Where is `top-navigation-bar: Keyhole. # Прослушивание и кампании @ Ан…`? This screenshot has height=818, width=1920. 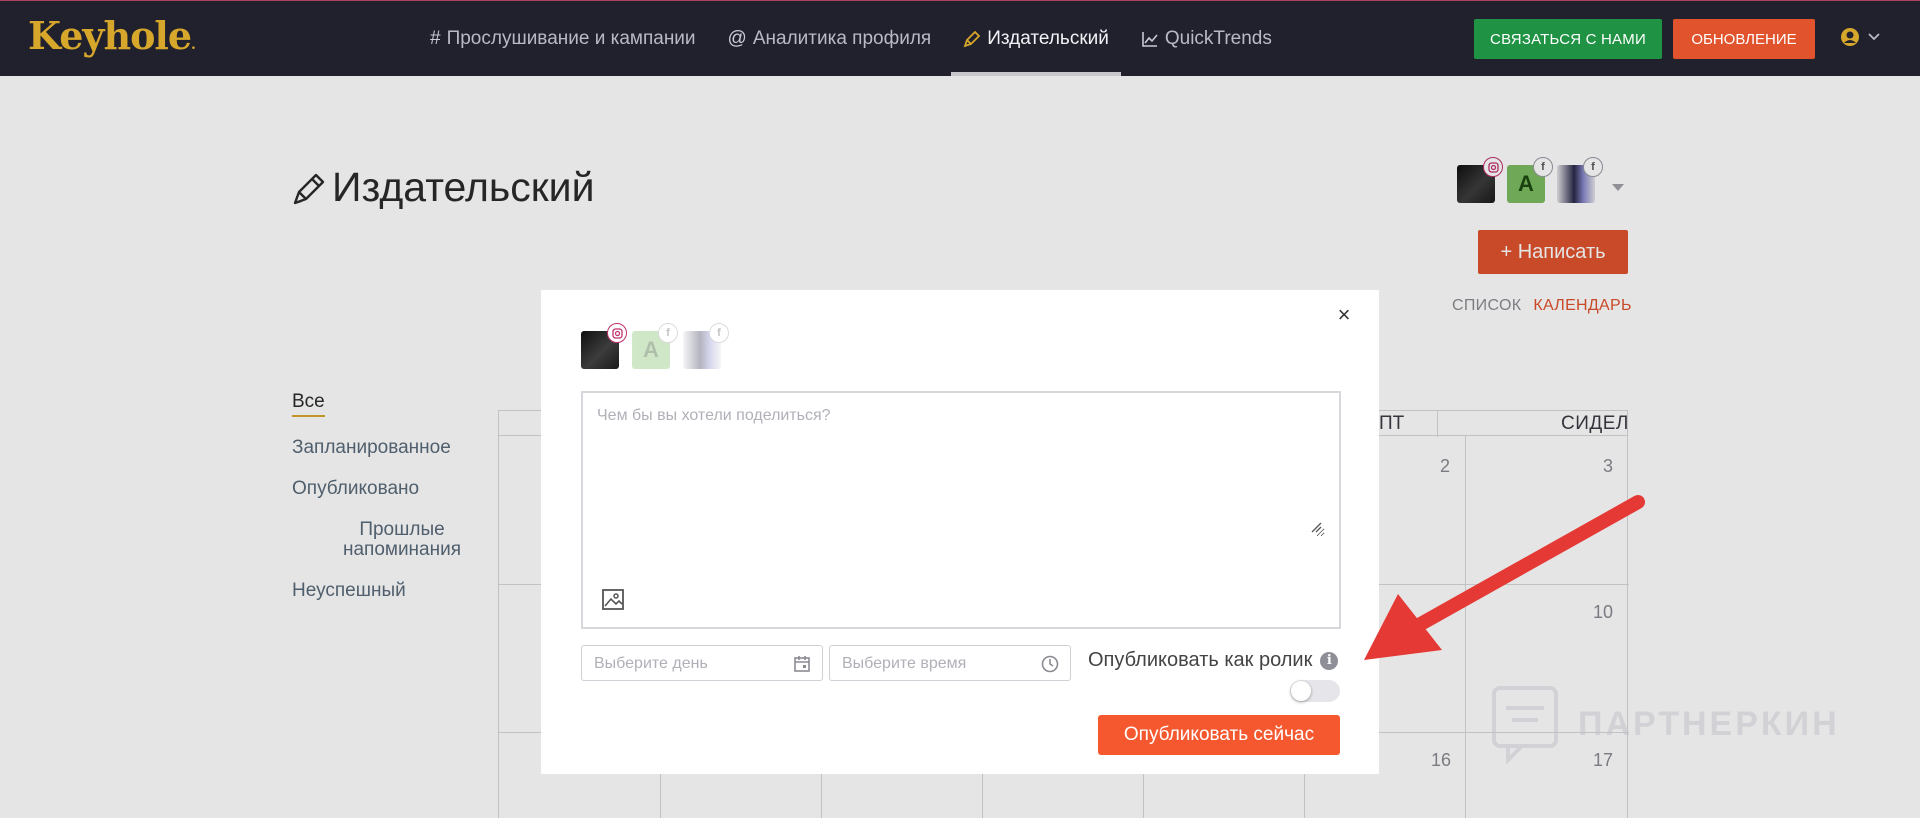 top-navigation-bar: Keyhole. # Прослушивание и кампании @ Ан… is located at coordinates (960, 38).